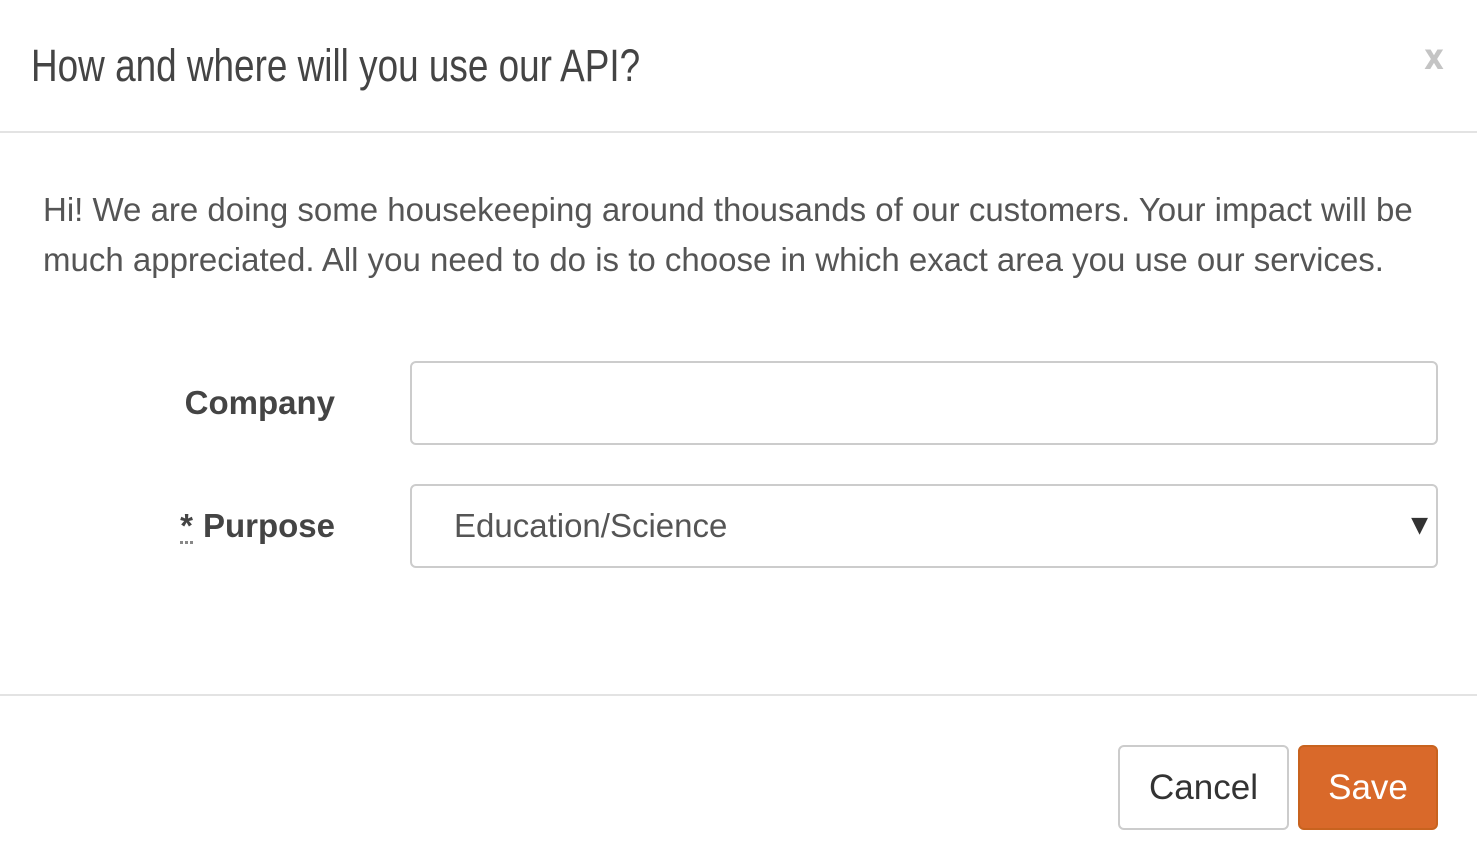  Describe the element at coordinates (186, 525) in the screenshot. I see `required-marker: *` at that location.